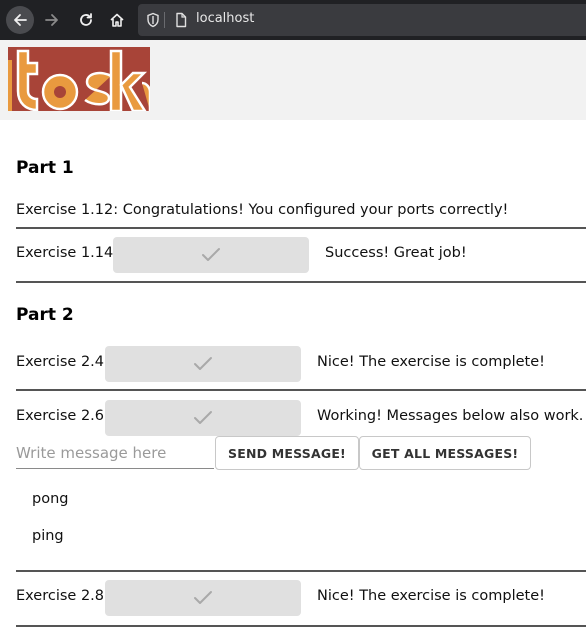  I want to click on part-1-heading: Part 1, so click(45, 168).